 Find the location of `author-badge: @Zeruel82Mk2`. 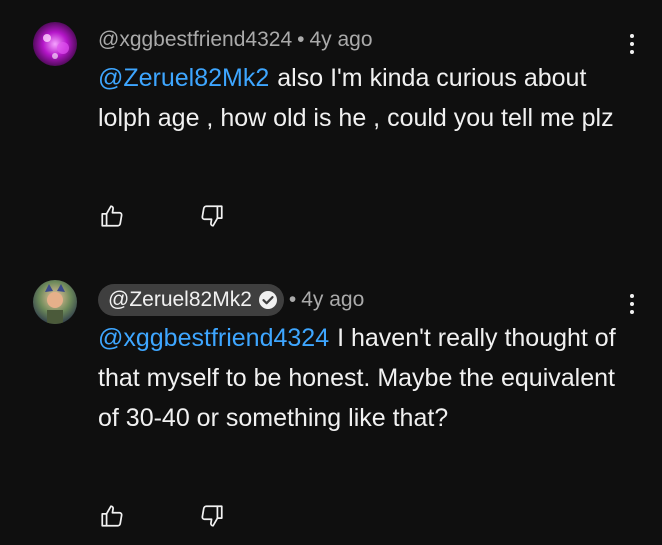

author-badge: @Zeruel82Mk2 is located at coordinates (191, 300).